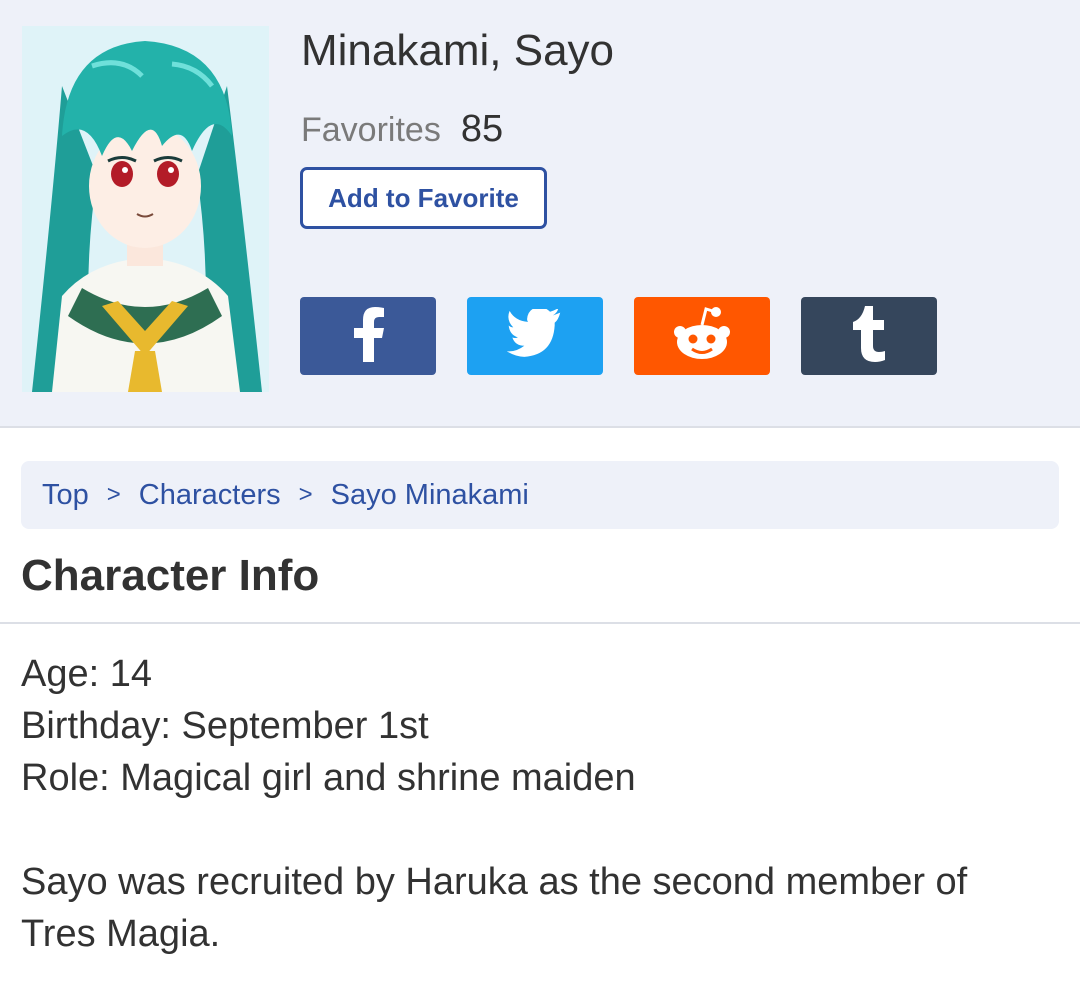 Image resolution: width=1080 pixels, height=982 pixels. I want to click on tumblr-icon, so click(869, 336).